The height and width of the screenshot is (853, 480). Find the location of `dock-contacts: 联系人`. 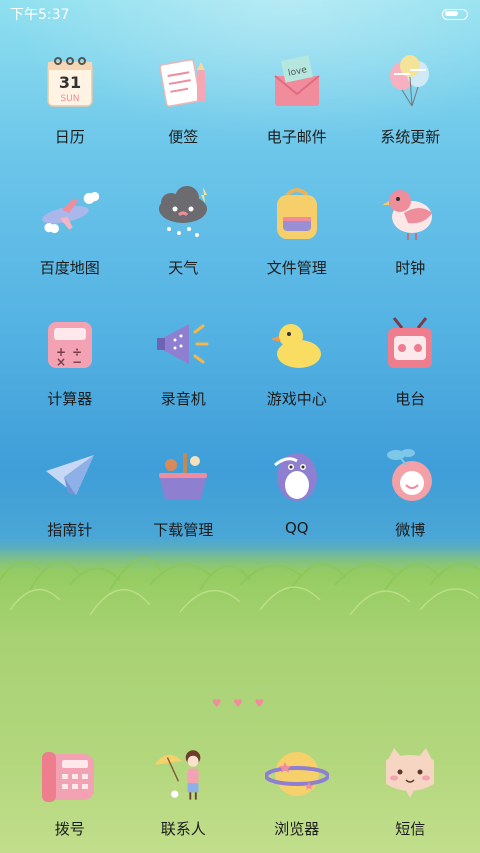

dock-contacts: 联系人 is located at coordinates (184, 790).